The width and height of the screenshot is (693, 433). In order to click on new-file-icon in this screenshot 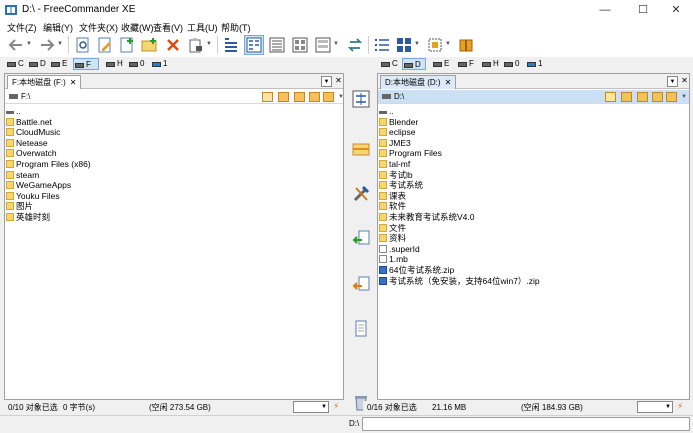, I will do `click(127, 45)`.